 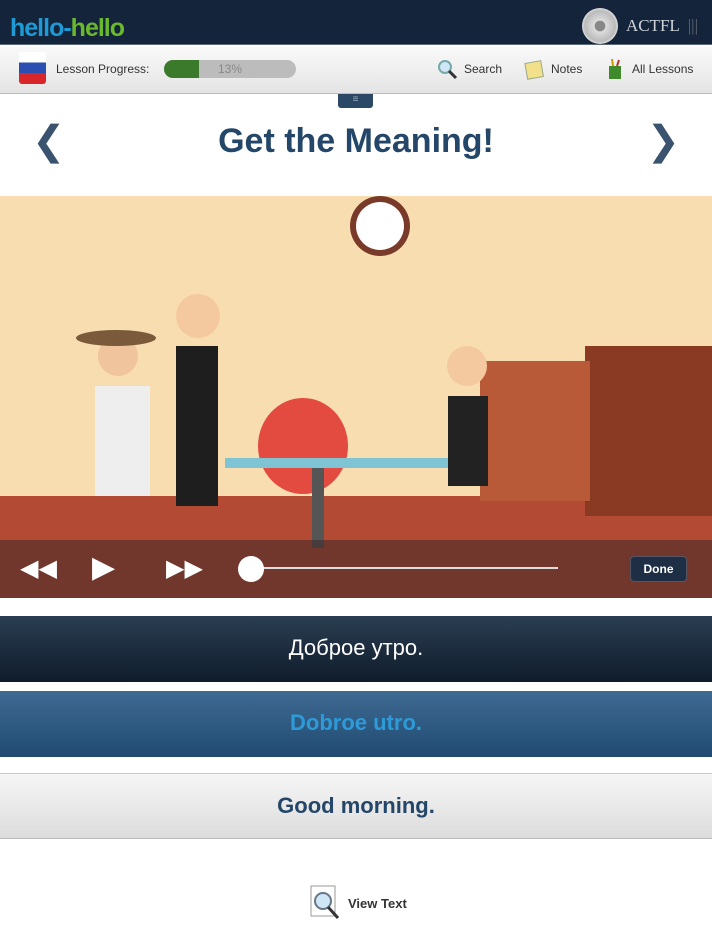 I want to click on scrubber-handle, so click(x=251, y=569).